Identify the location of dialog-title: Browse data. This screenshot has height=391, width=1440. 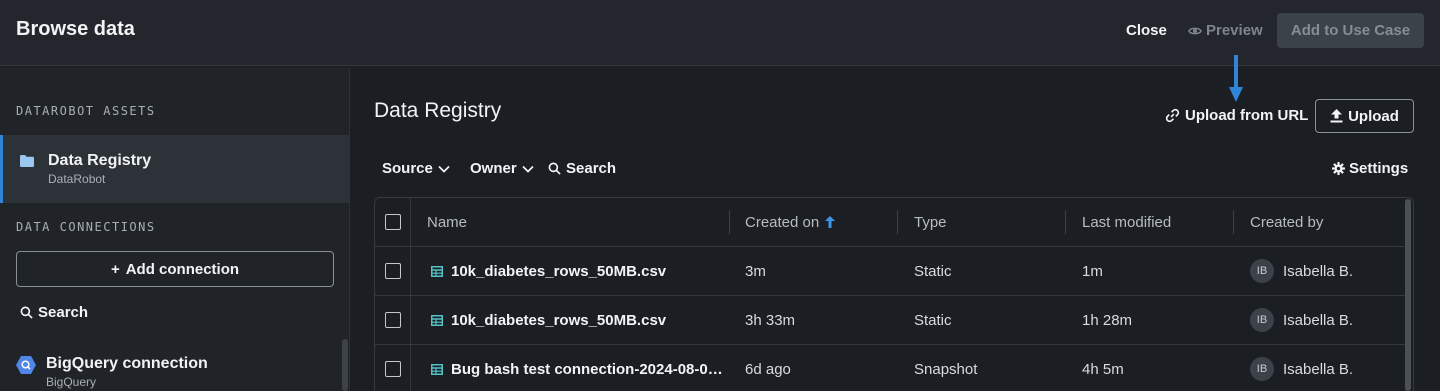
(75, 29).